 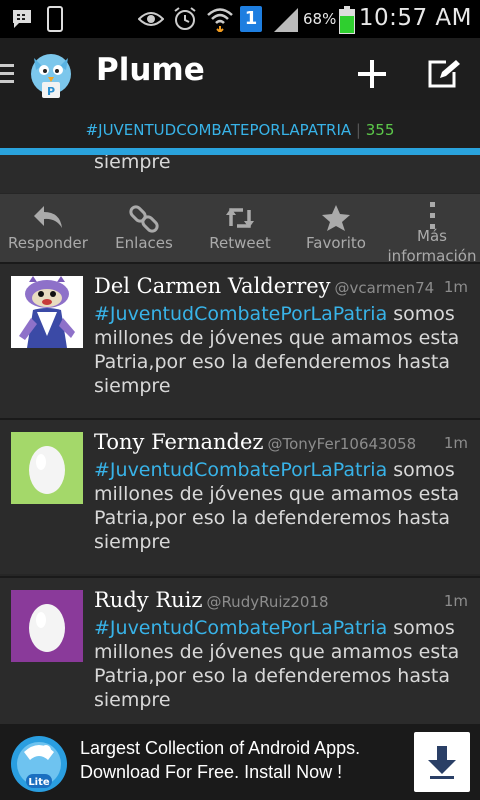 What do you see at coordinates (148, 600) in the screenshot?
I see `author-name: Rudy Ruiz` at bounding box center [148, 600].